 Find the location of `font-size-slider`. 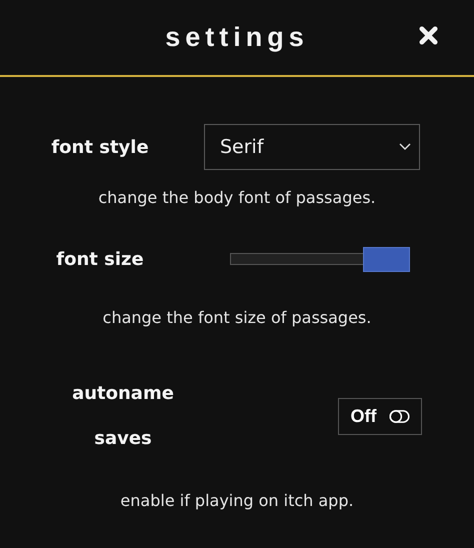

font-size-slider is located at coordinates (320, 259).